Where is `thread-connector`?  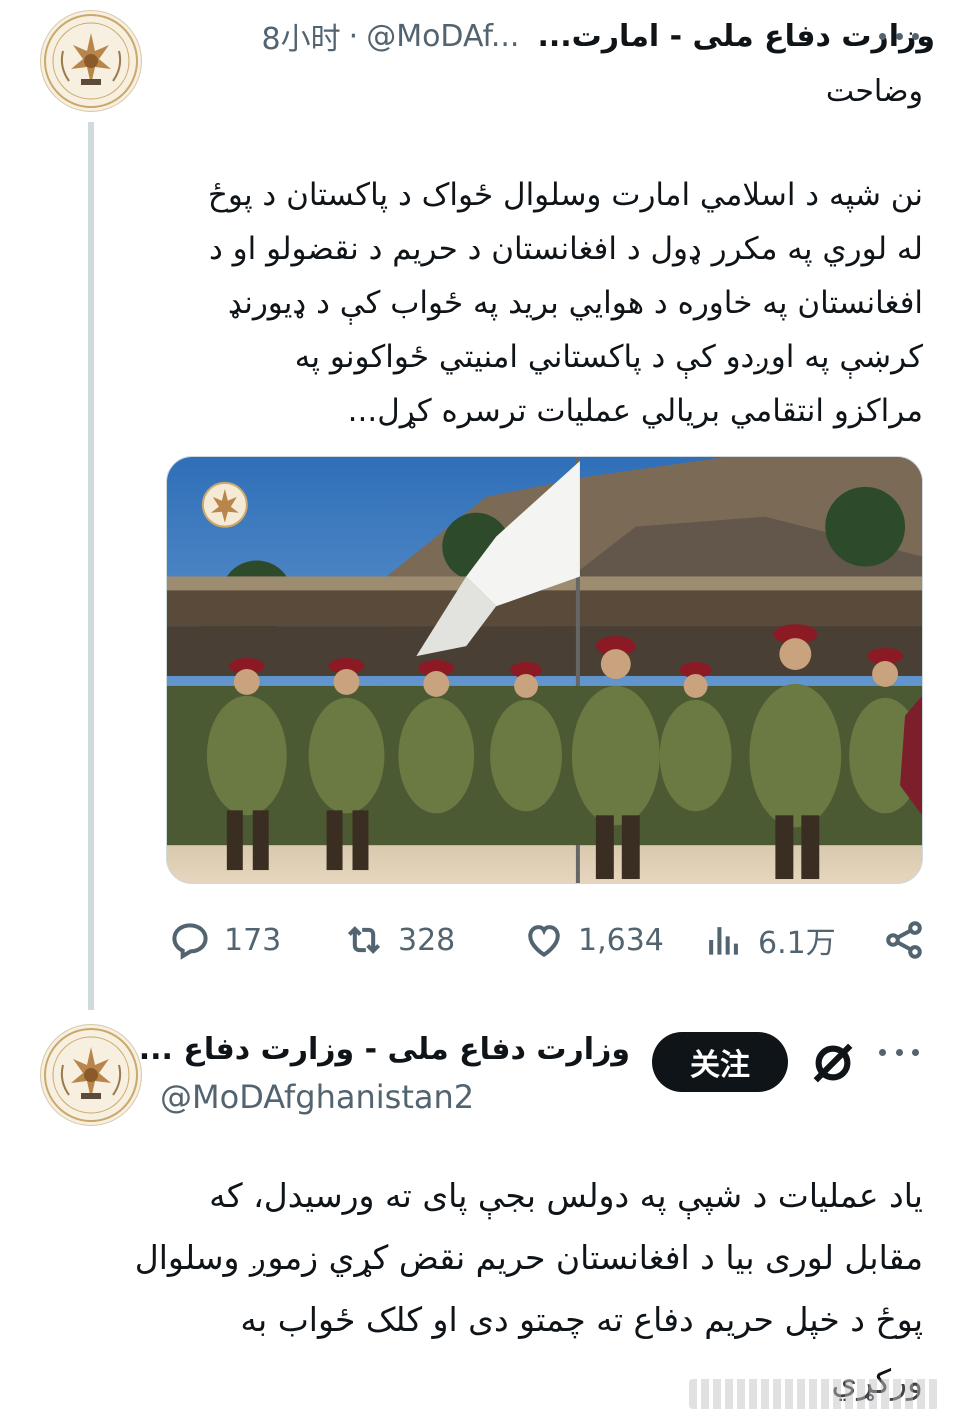 thread-connector is located at coordinates (91, 566).